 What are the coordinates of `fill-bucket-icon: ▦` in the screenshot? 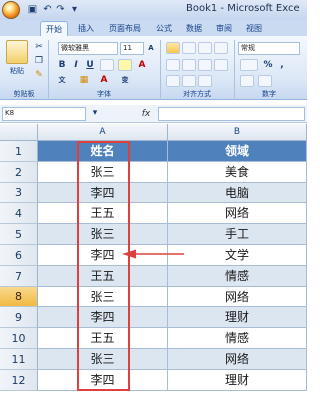 It's located at (84, 80).